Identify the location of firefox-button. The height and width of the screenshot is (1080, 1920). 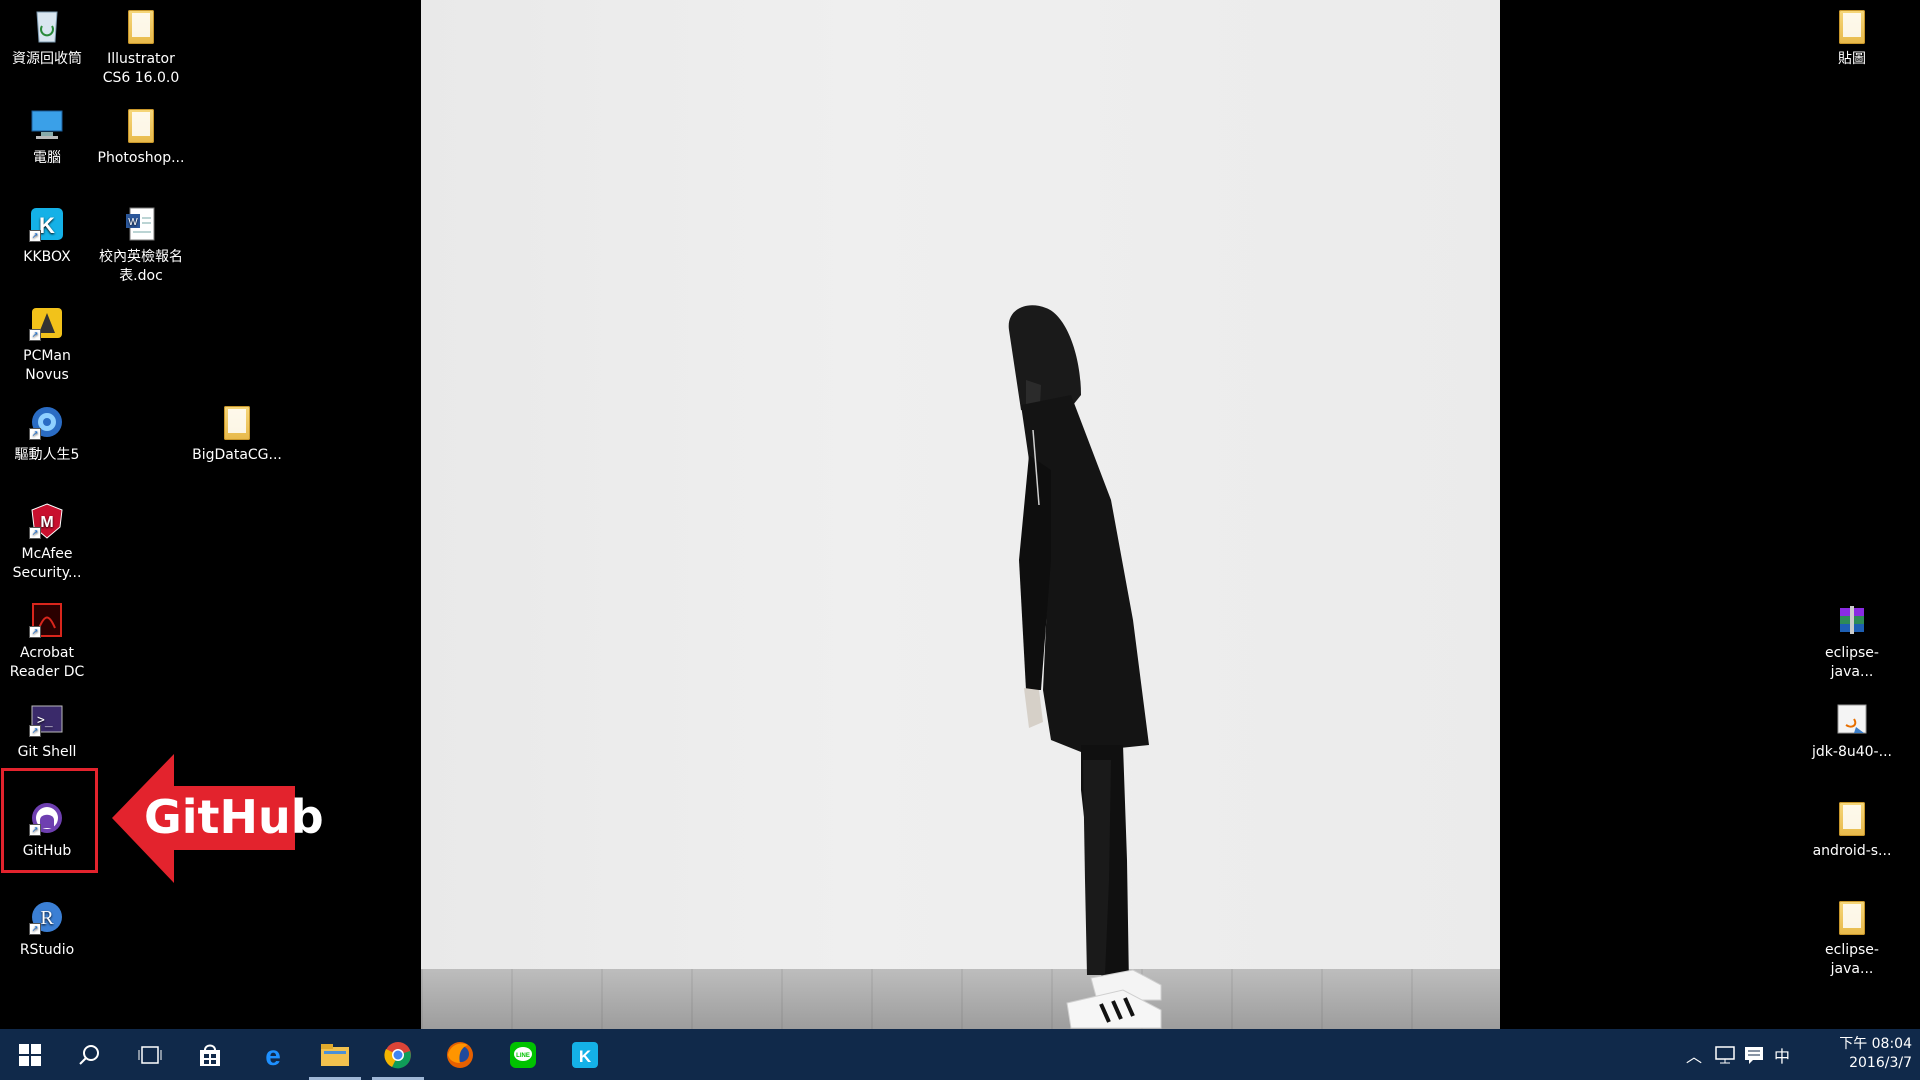
(460, 1054).